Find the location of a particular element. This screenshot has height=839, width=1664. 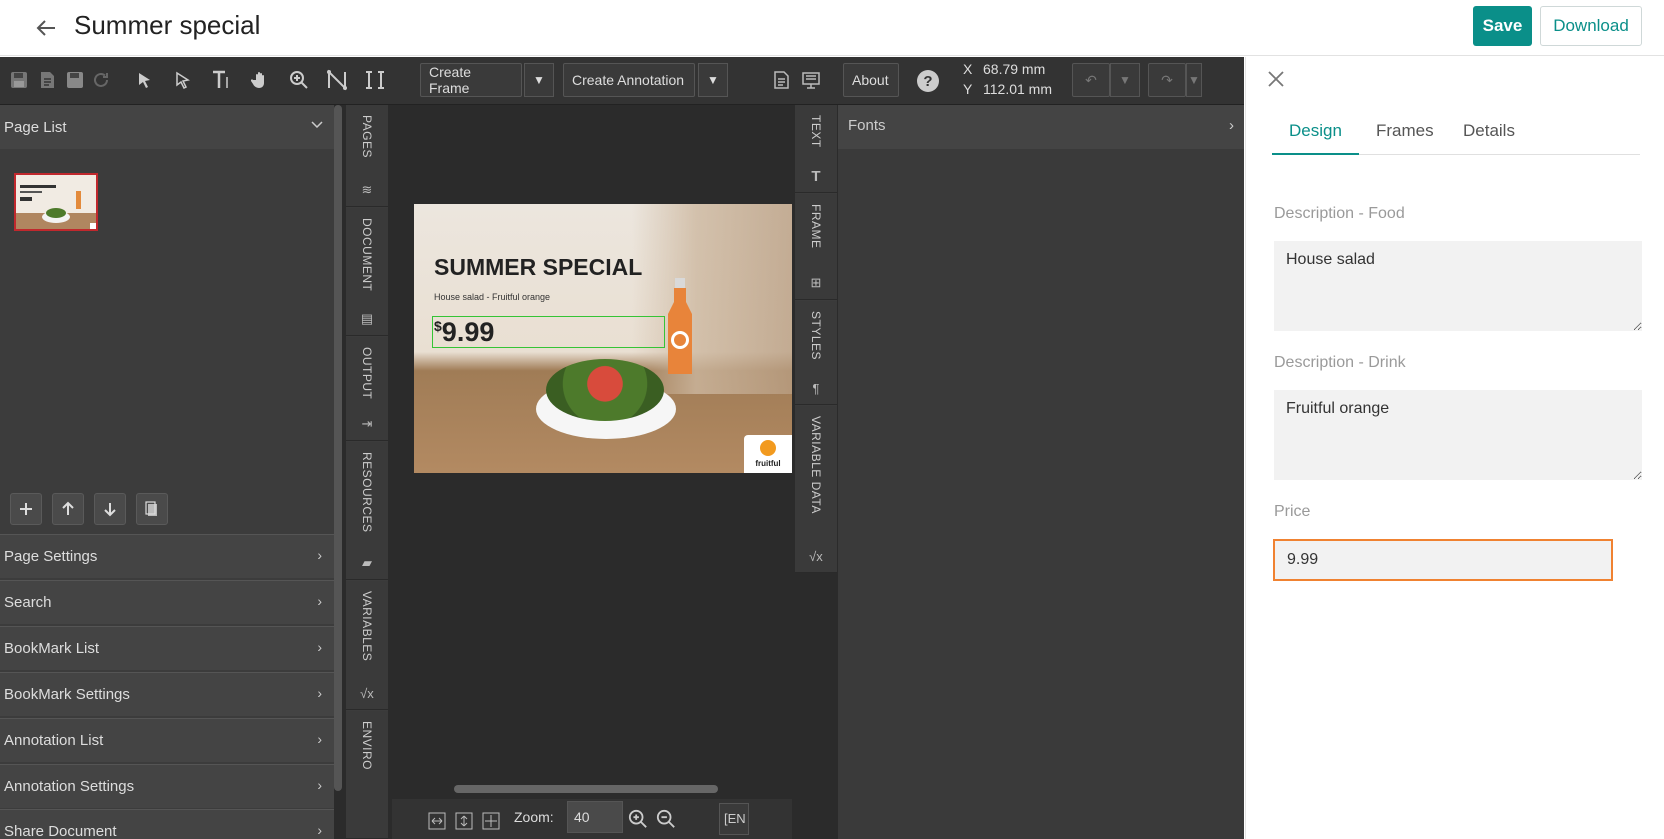

design-price: $9.99 is located at coordinates (464, 332).